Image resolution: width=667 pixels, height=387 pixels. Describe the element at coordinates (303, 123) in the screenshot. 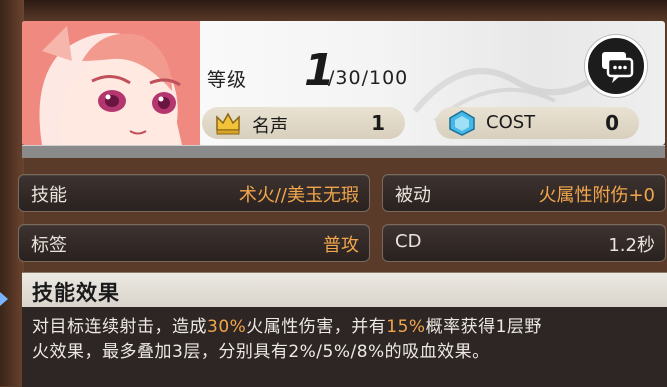

I see `fame-pill: 名声 1` at that location.